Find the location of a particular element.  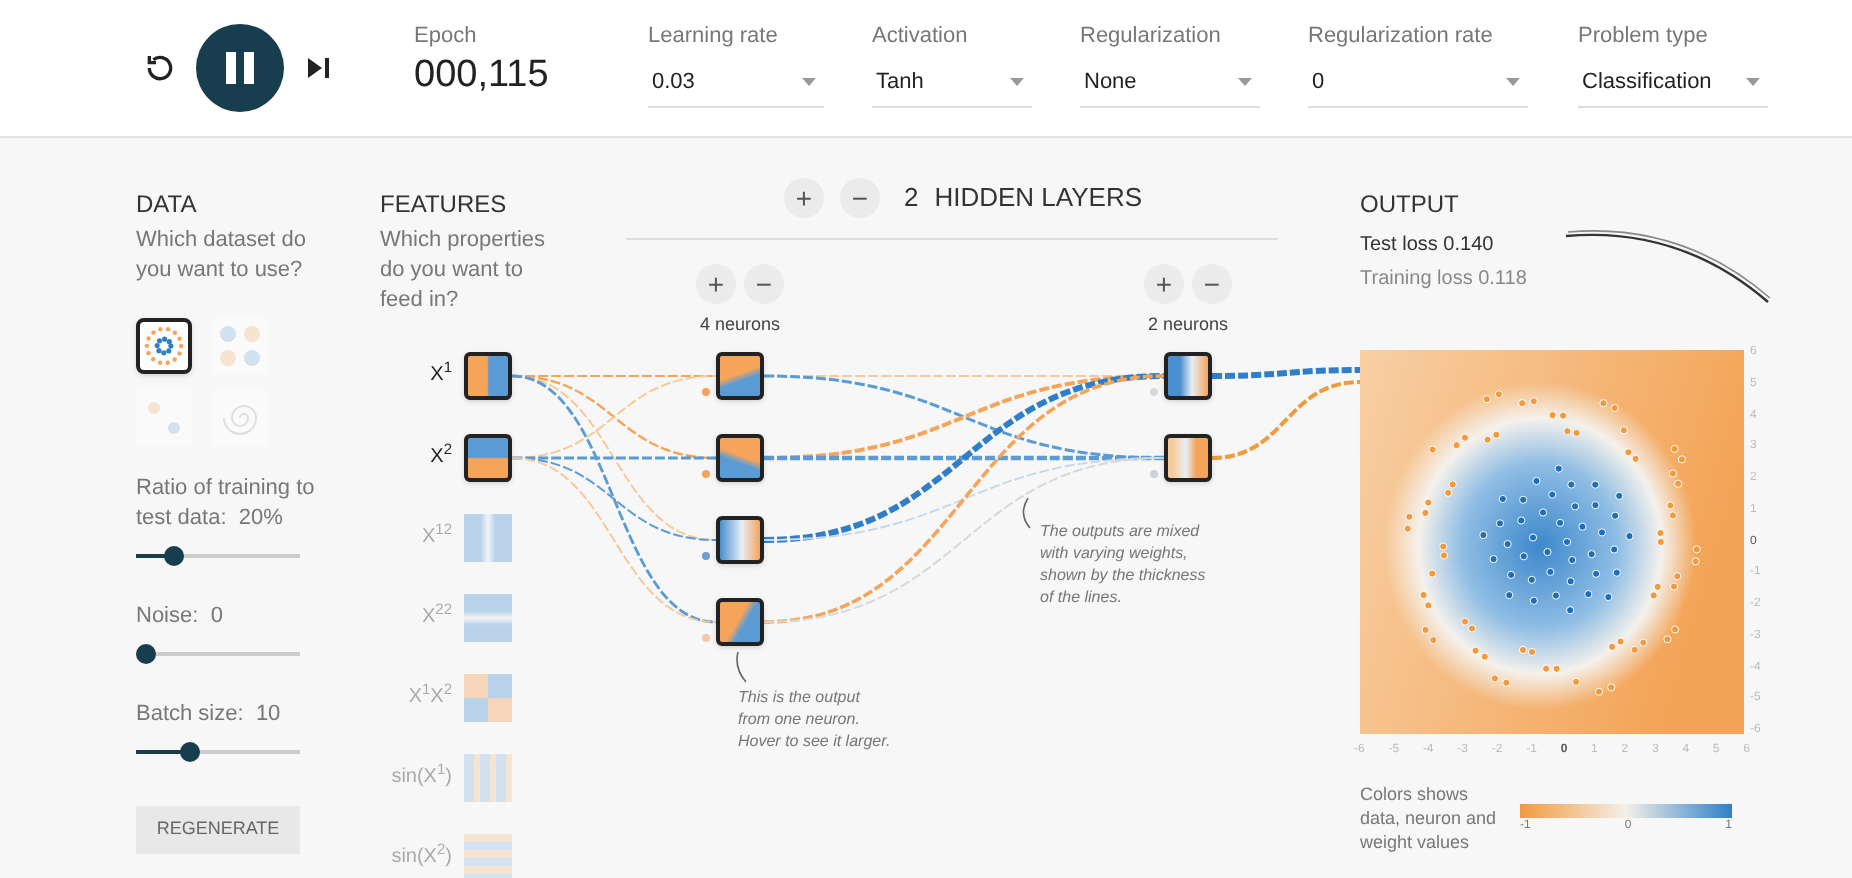

epoch-counter: 000,115 is located at coordinates (482, 76).